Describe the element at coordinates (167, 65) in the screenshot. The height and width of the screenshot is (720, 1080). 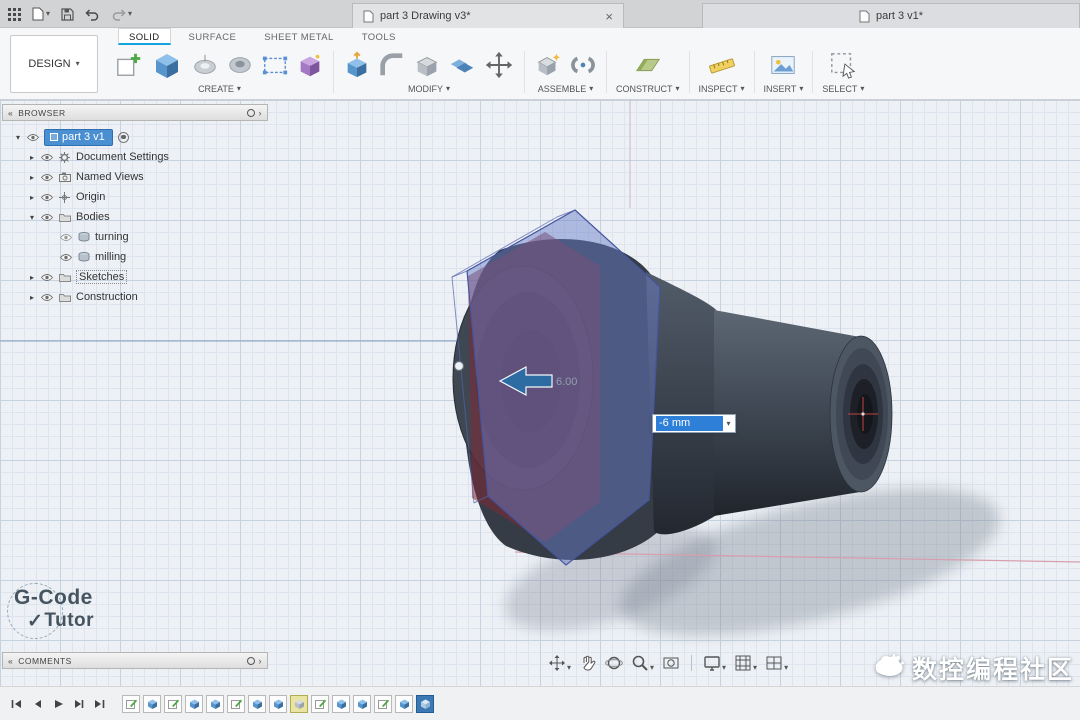
I see `extrude-icon` at that location.